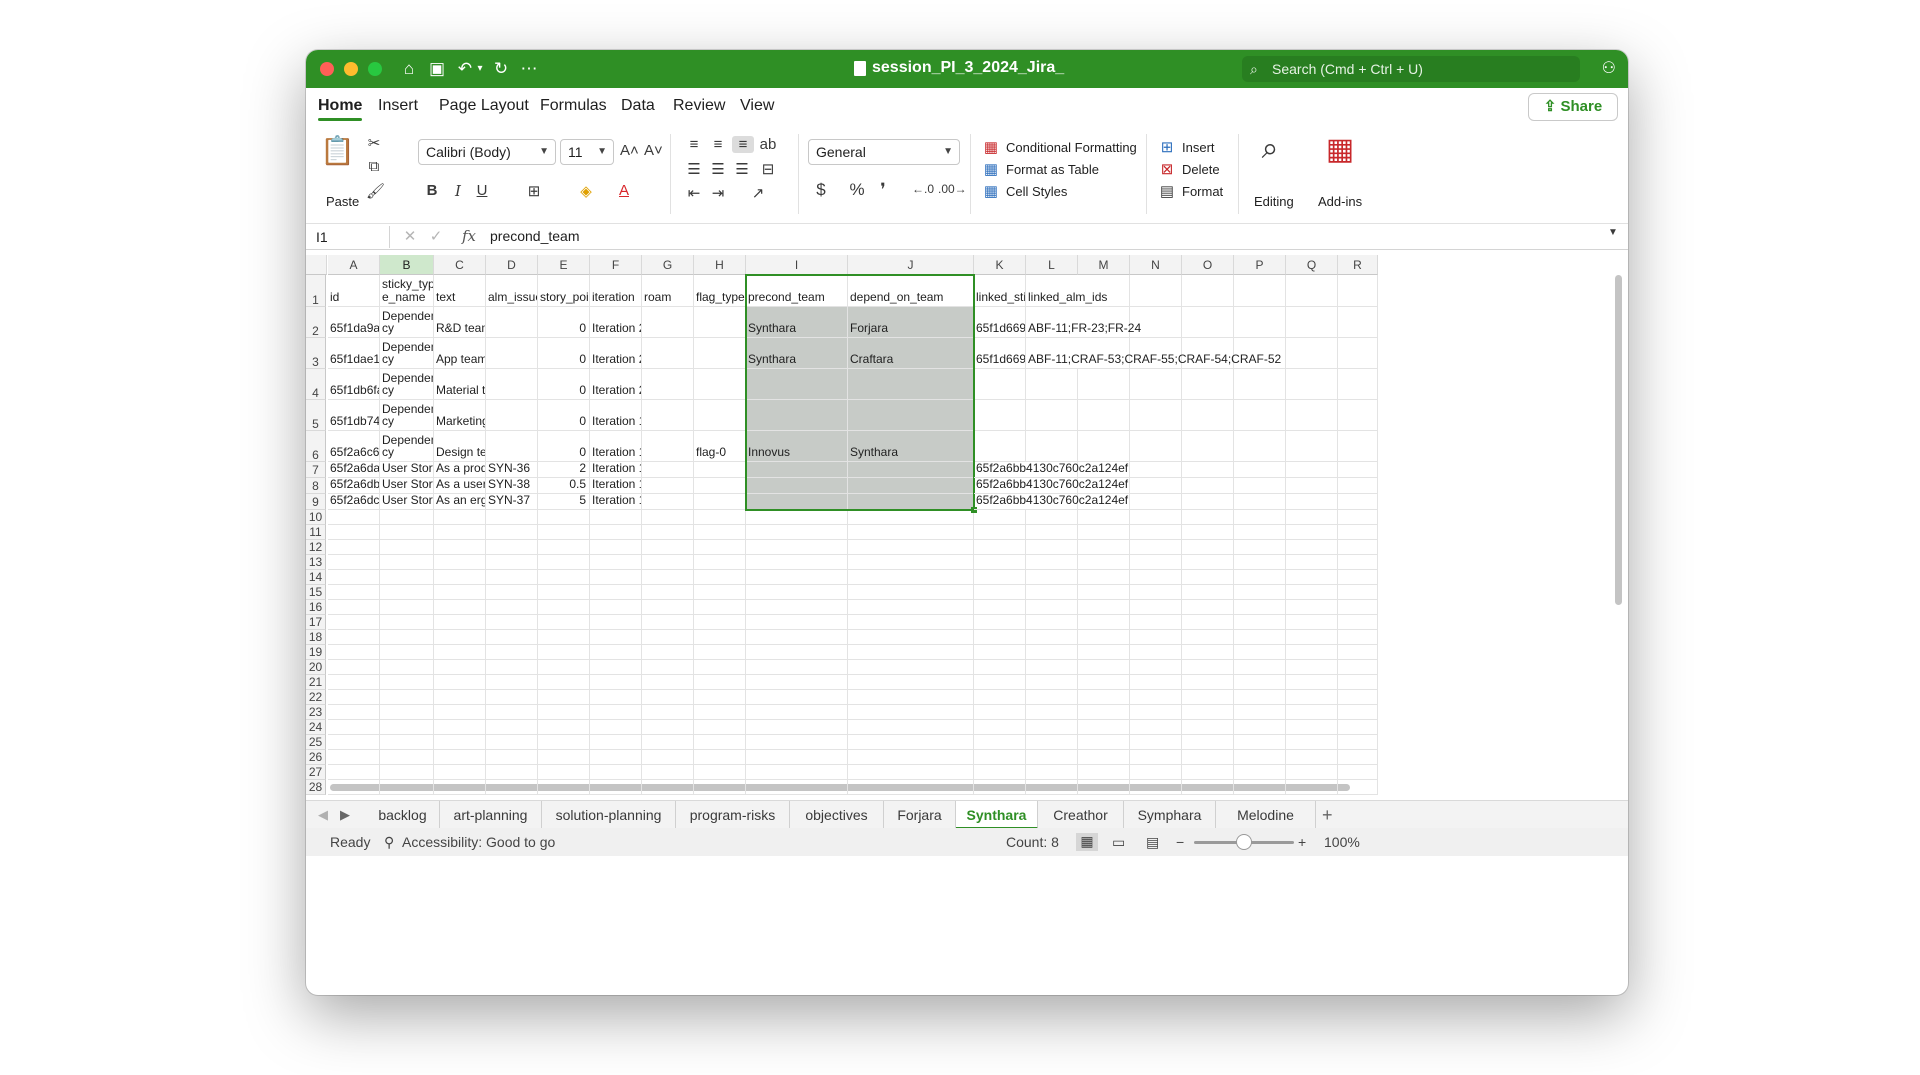  I want to click on cell-n13, so click(1156, 562).